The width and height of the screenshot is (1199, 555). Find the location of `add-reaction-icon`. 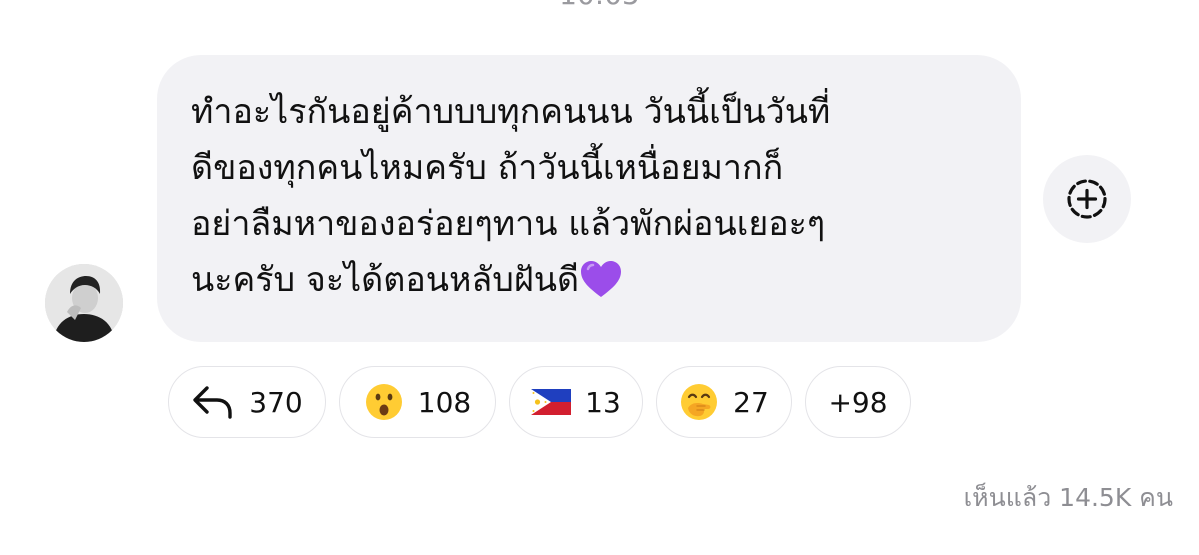

add-reaction-icon is located at coordinates (1087, 199).